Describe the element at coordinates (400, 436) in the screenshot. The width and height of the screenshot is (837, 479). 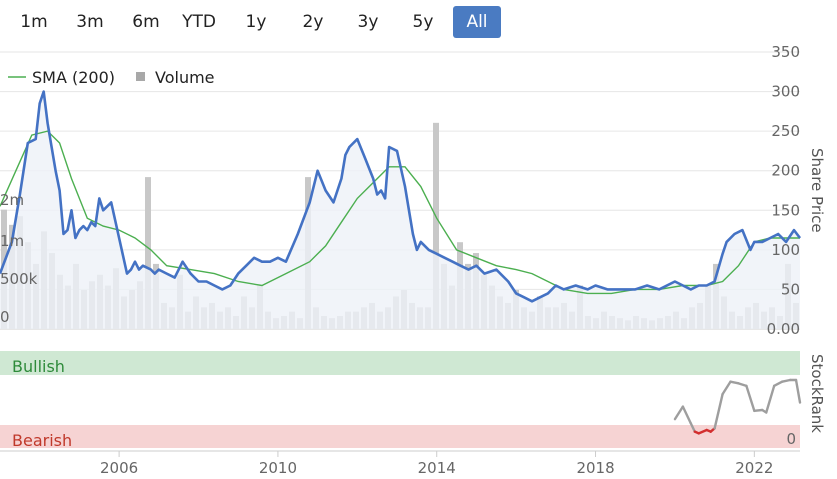
I see `bearish-band` at that location.